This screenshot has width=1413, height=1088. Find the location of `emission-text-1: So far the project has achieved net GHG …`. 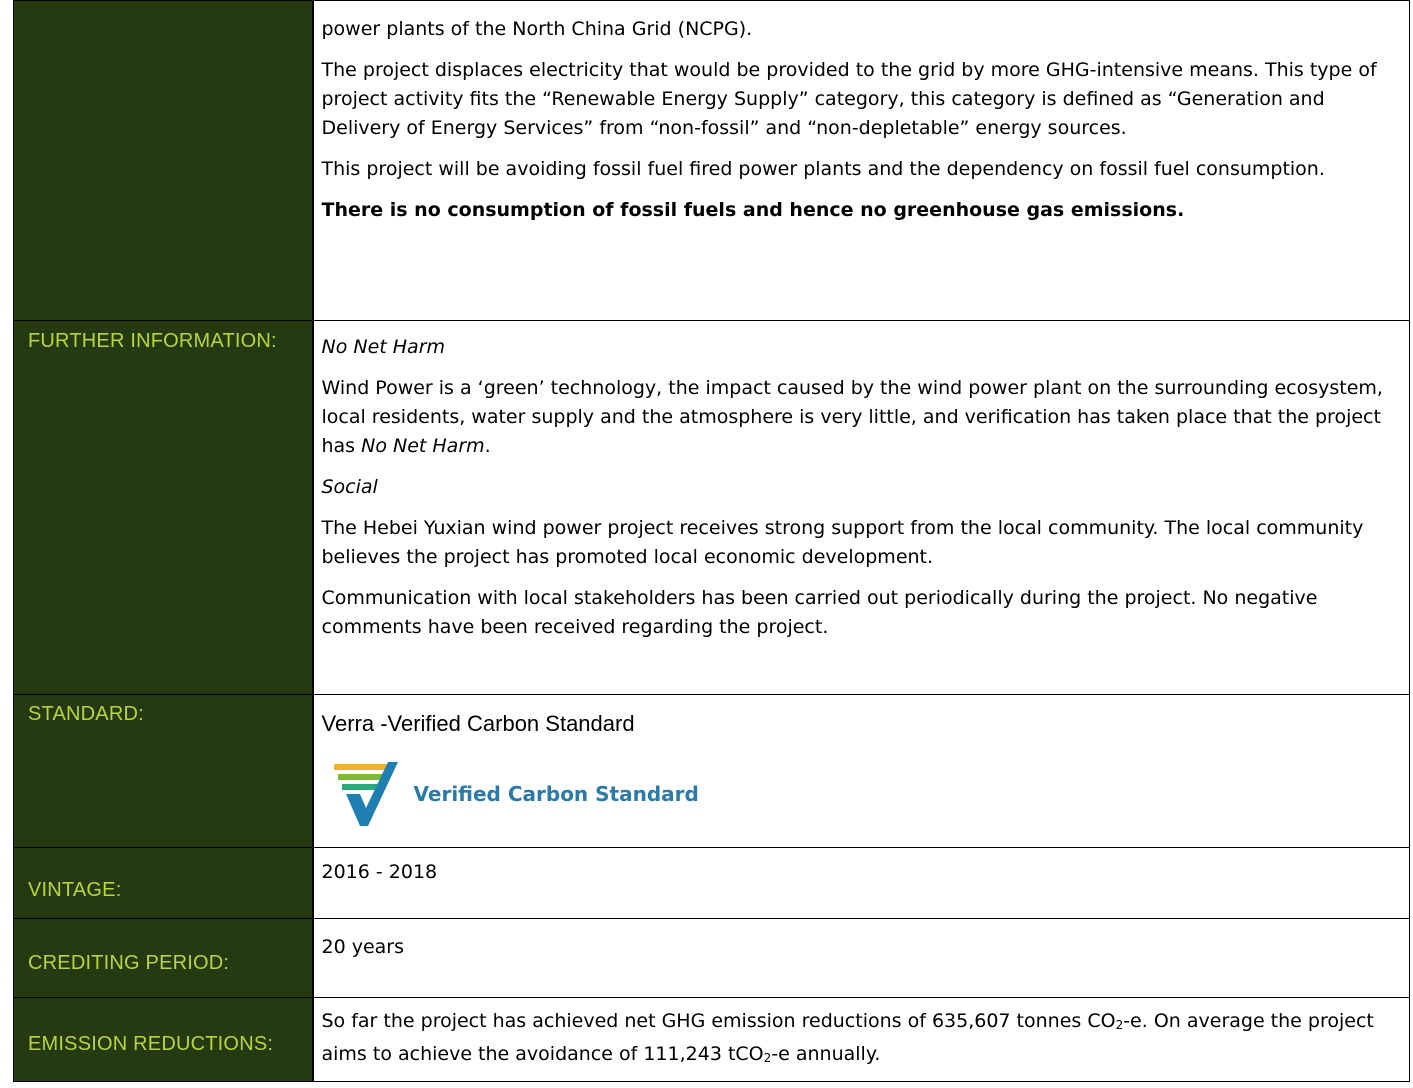

emission-text-1: So far the project has achieved net GHG … is located at coordinates (718, 1020).